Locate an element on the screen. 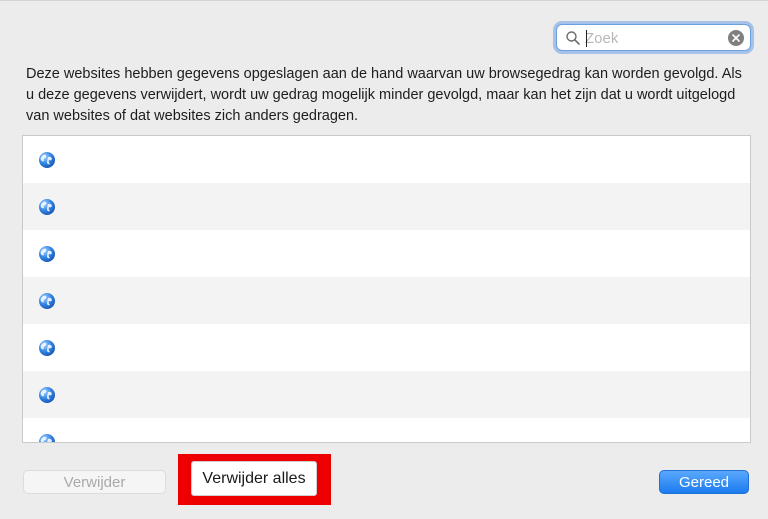 This screenshot has width=768, height=519. remove-button: Verwijder is located at coordinates (94, 482).